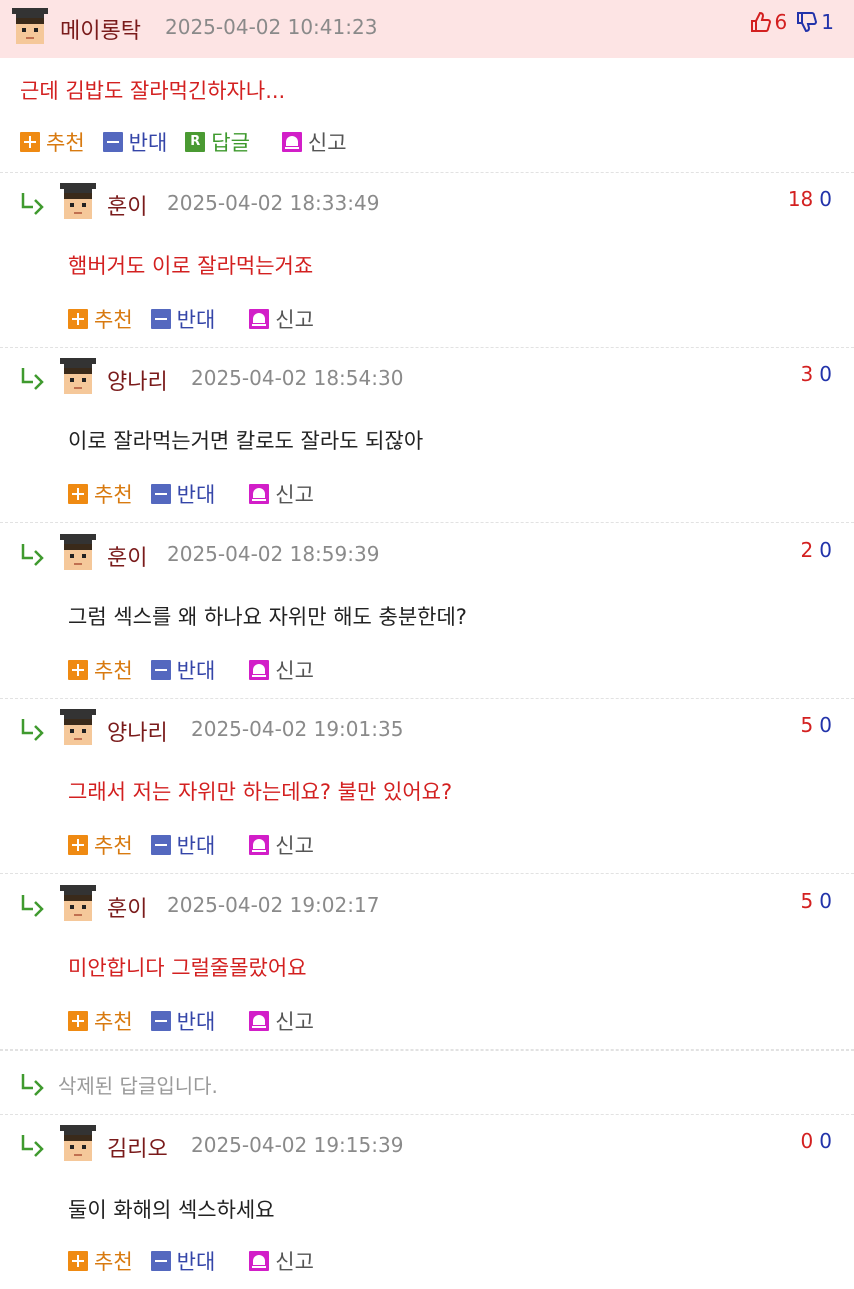  I want to click on reply-votes: 30, so click(816, 374).